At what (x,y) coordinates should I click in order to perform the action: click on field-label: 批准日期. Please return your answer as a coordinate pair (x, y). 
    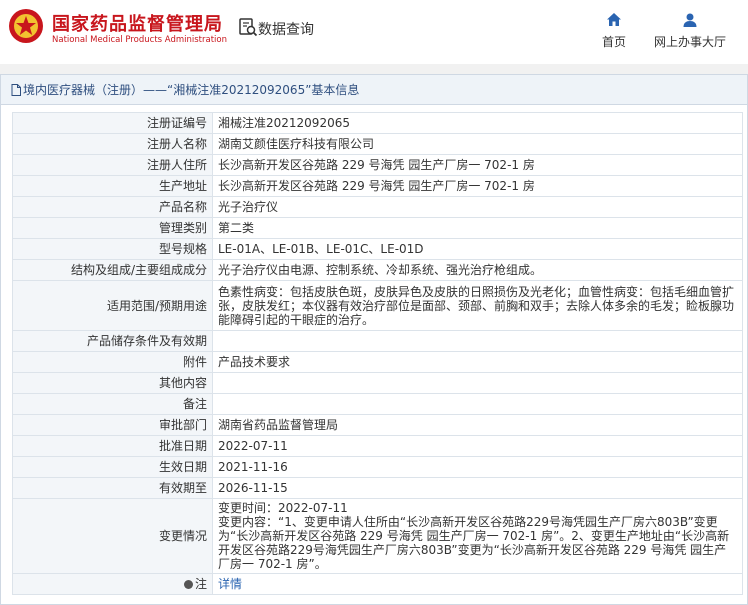
    Looking at the image, I should click on (112, 446).